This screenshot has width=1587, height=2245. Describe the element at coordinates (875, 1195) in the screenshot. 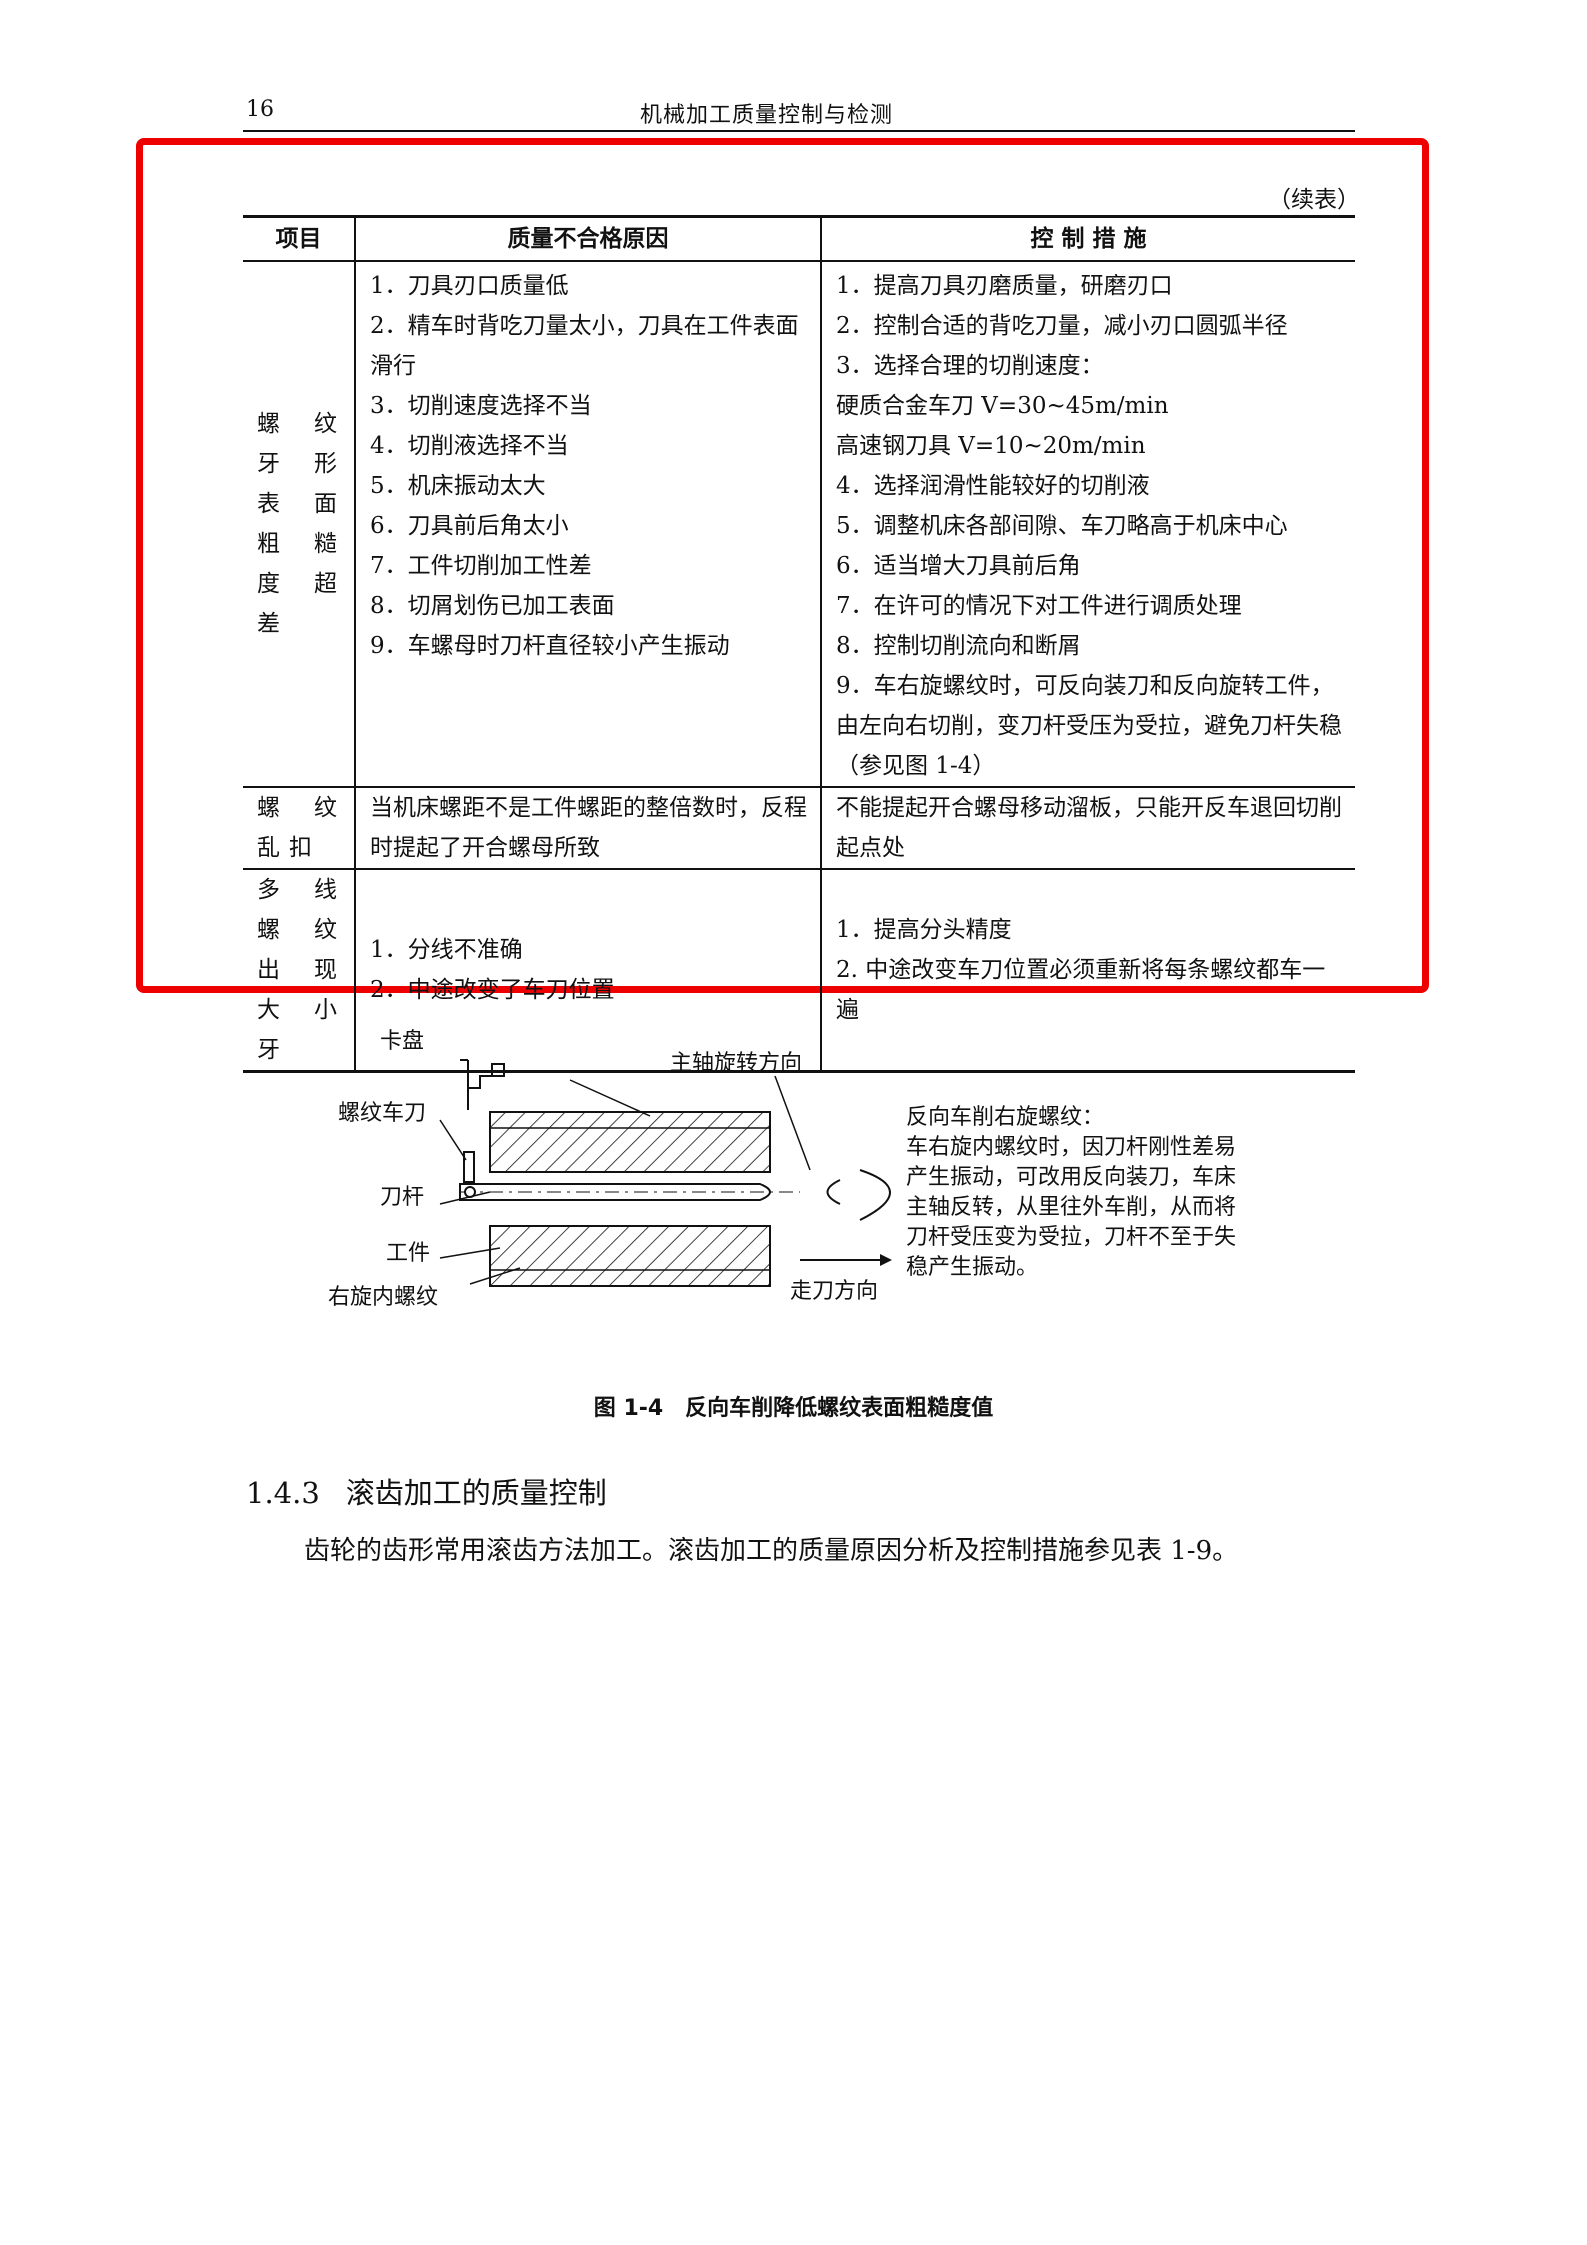

I see `rotation-arrow` at that location.